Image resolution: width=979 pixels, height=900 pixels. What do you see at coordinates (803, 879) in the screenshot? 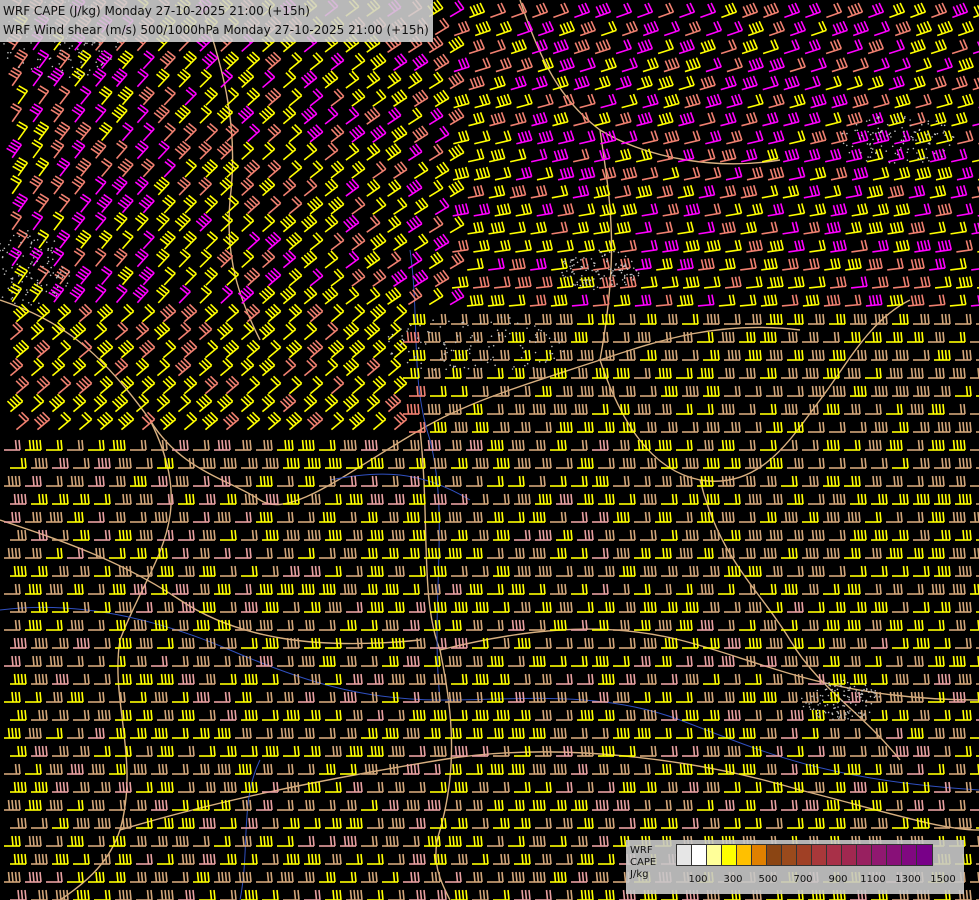
I see `legend-tick: 700` at bounding box center [803, 879].